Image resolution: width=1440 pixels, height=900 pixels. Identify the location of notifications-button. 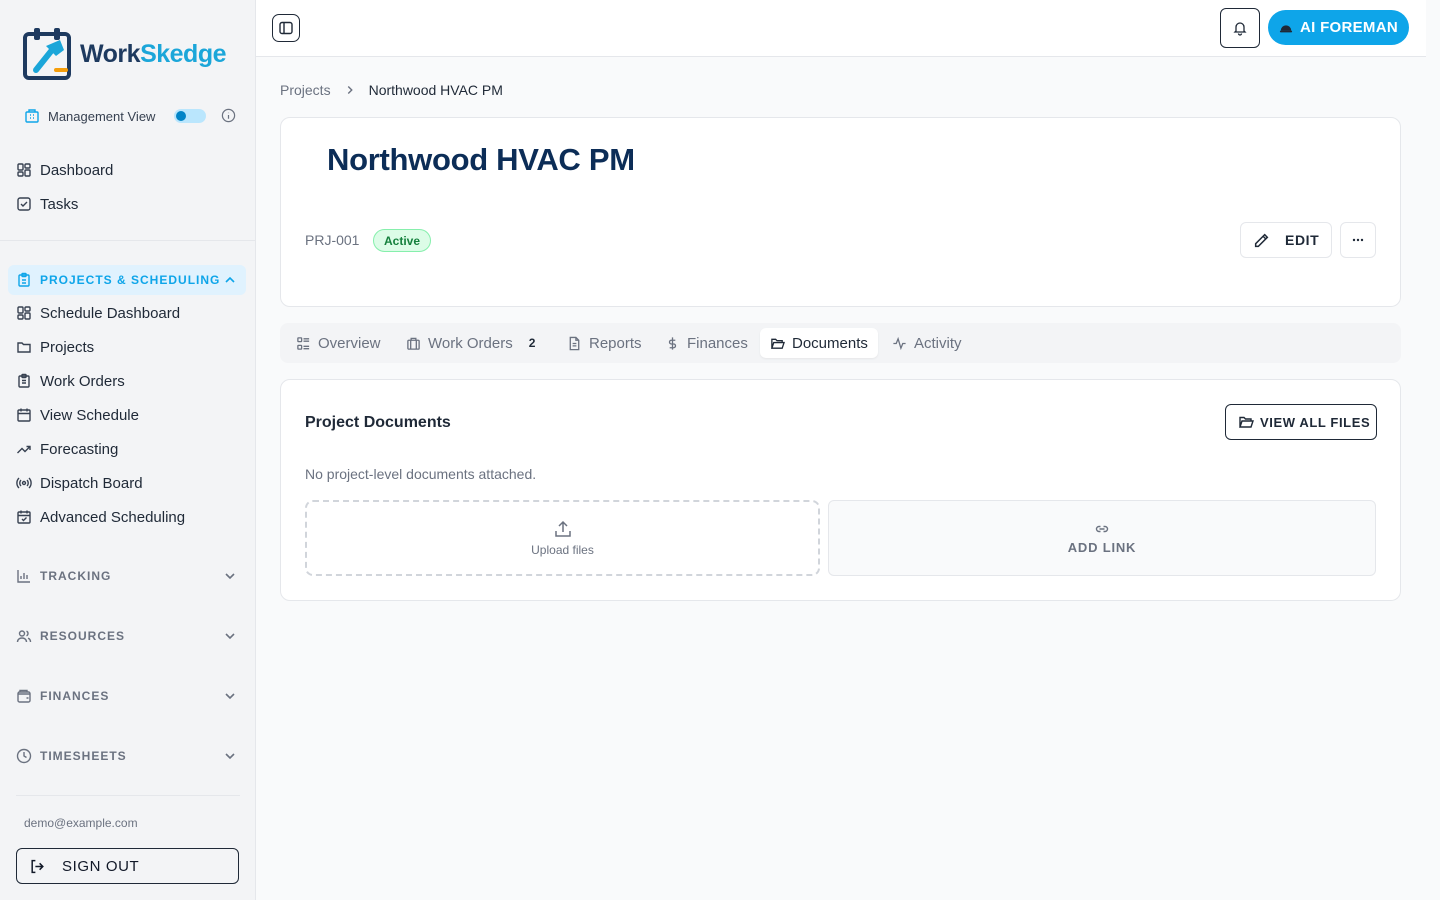
(1240, 28).